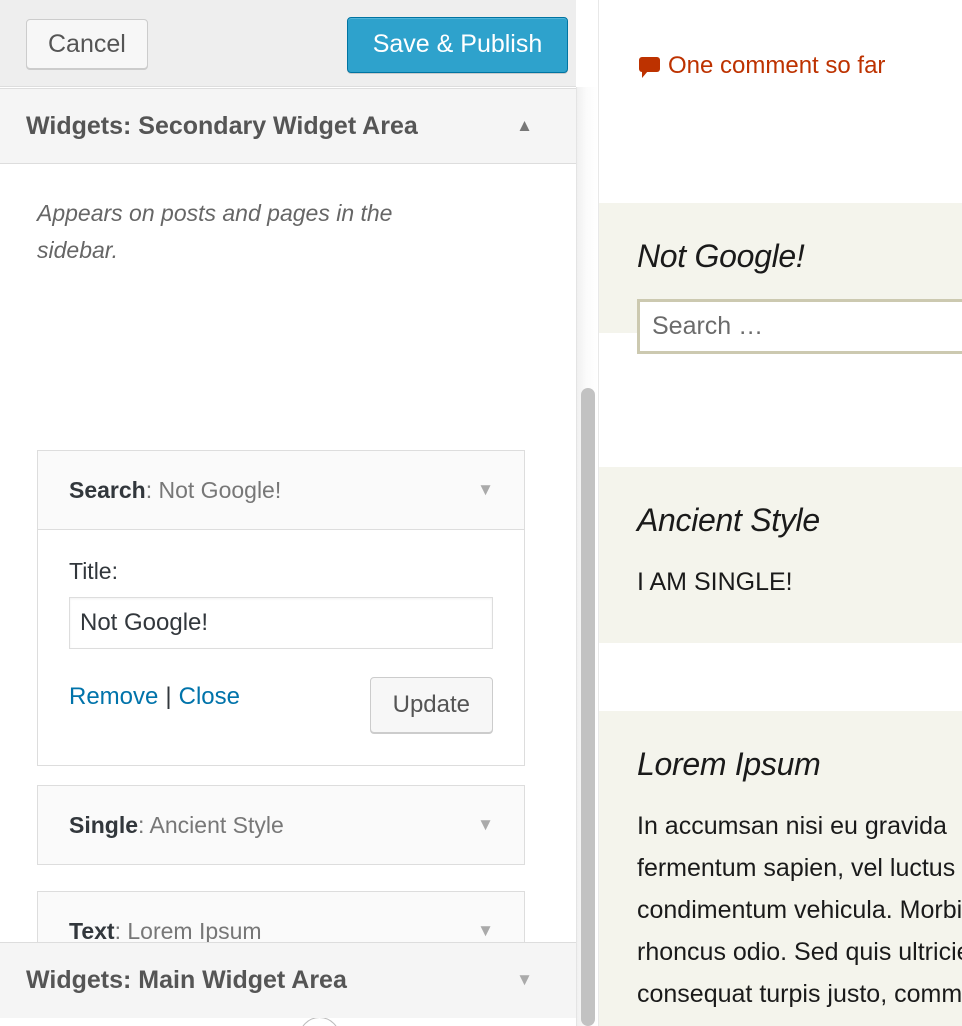  Describe the element at coordinates (319, 1021) in the screenshot. I see `plus-icon` at that location.